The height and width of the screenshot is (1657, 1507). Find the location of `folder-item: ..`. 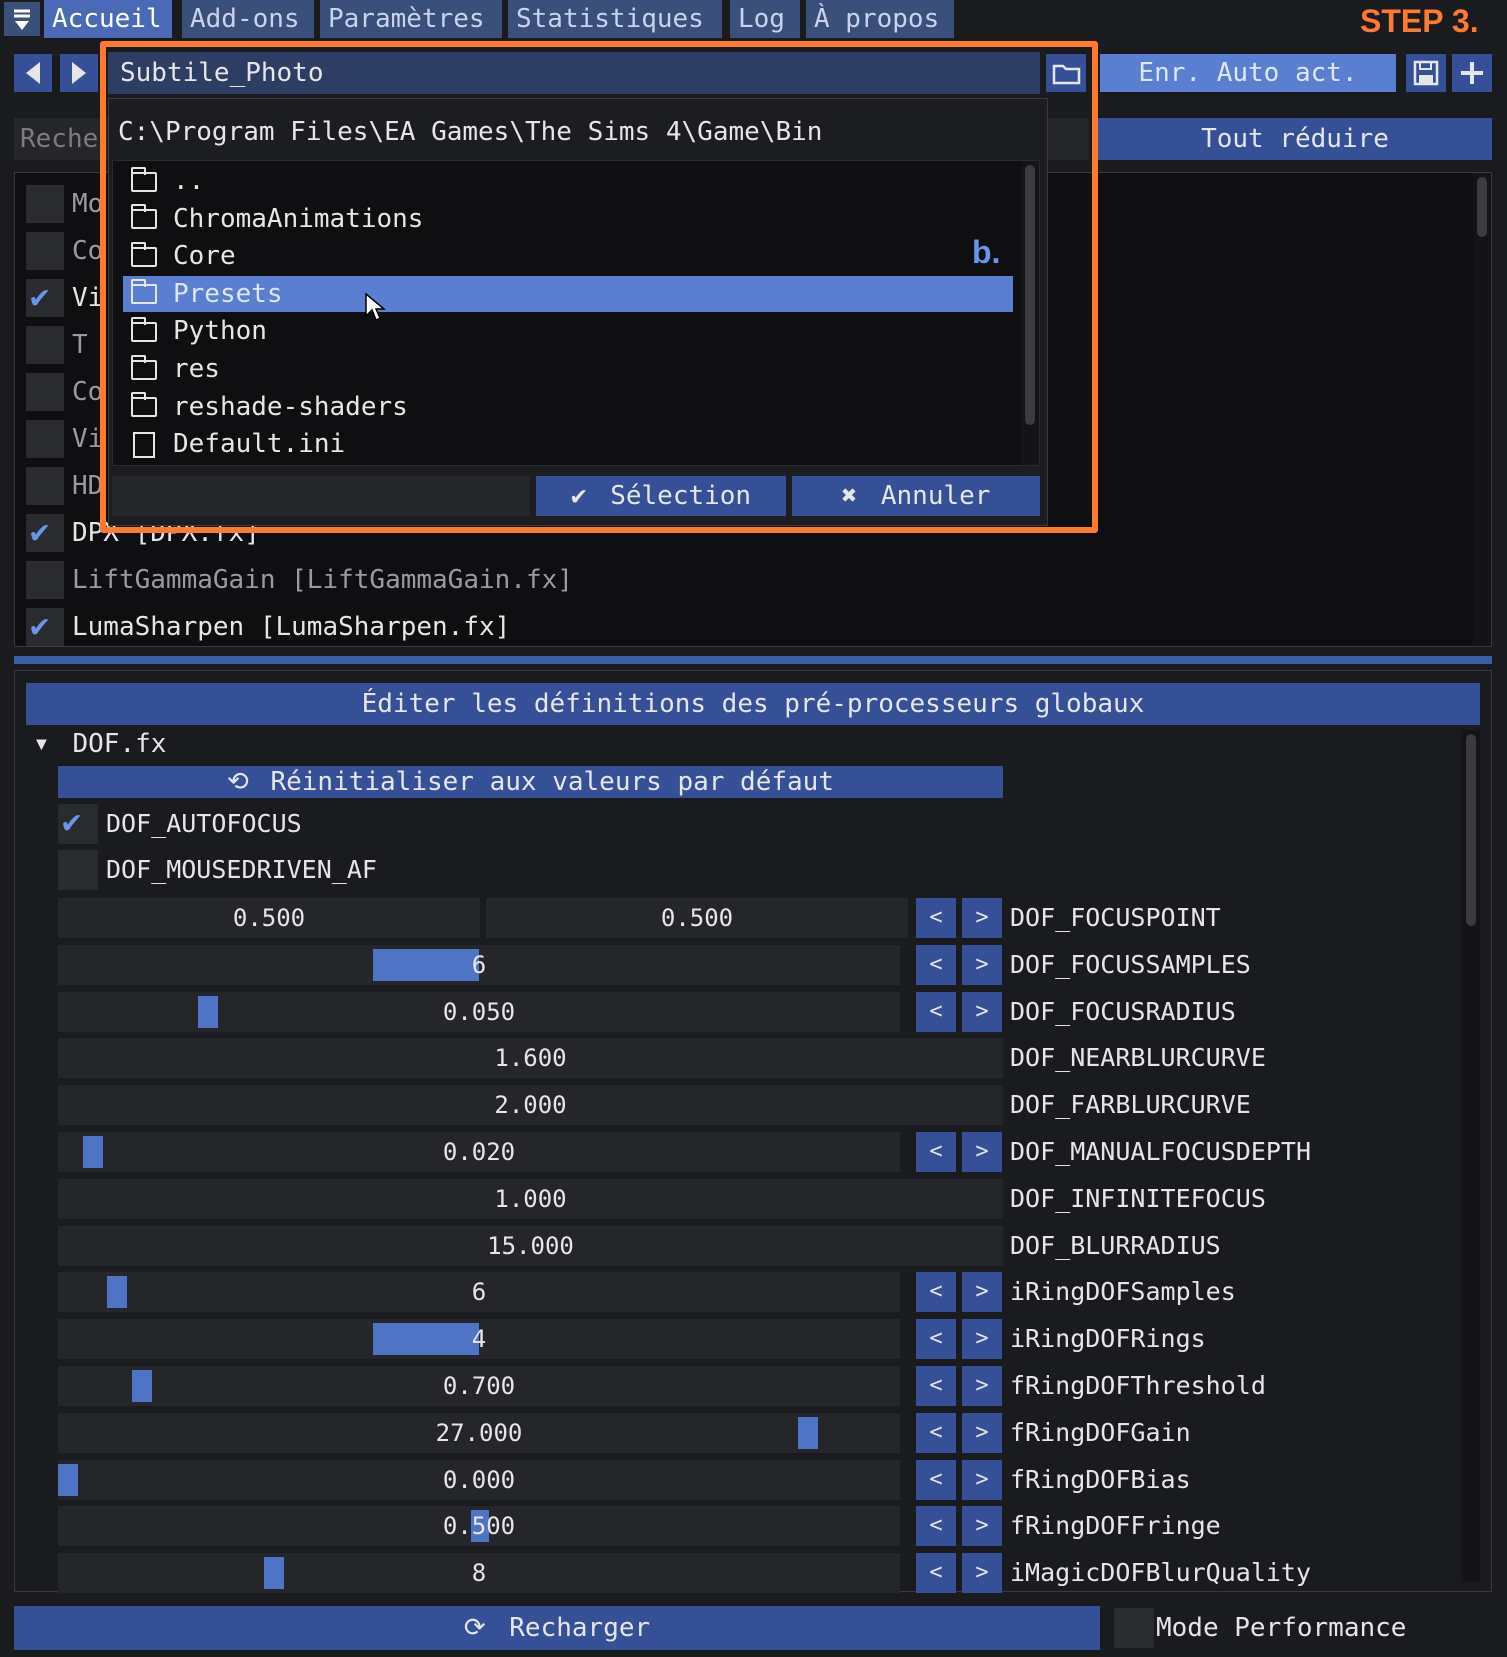

folder-item: .. is located at coordinates (568, 181).